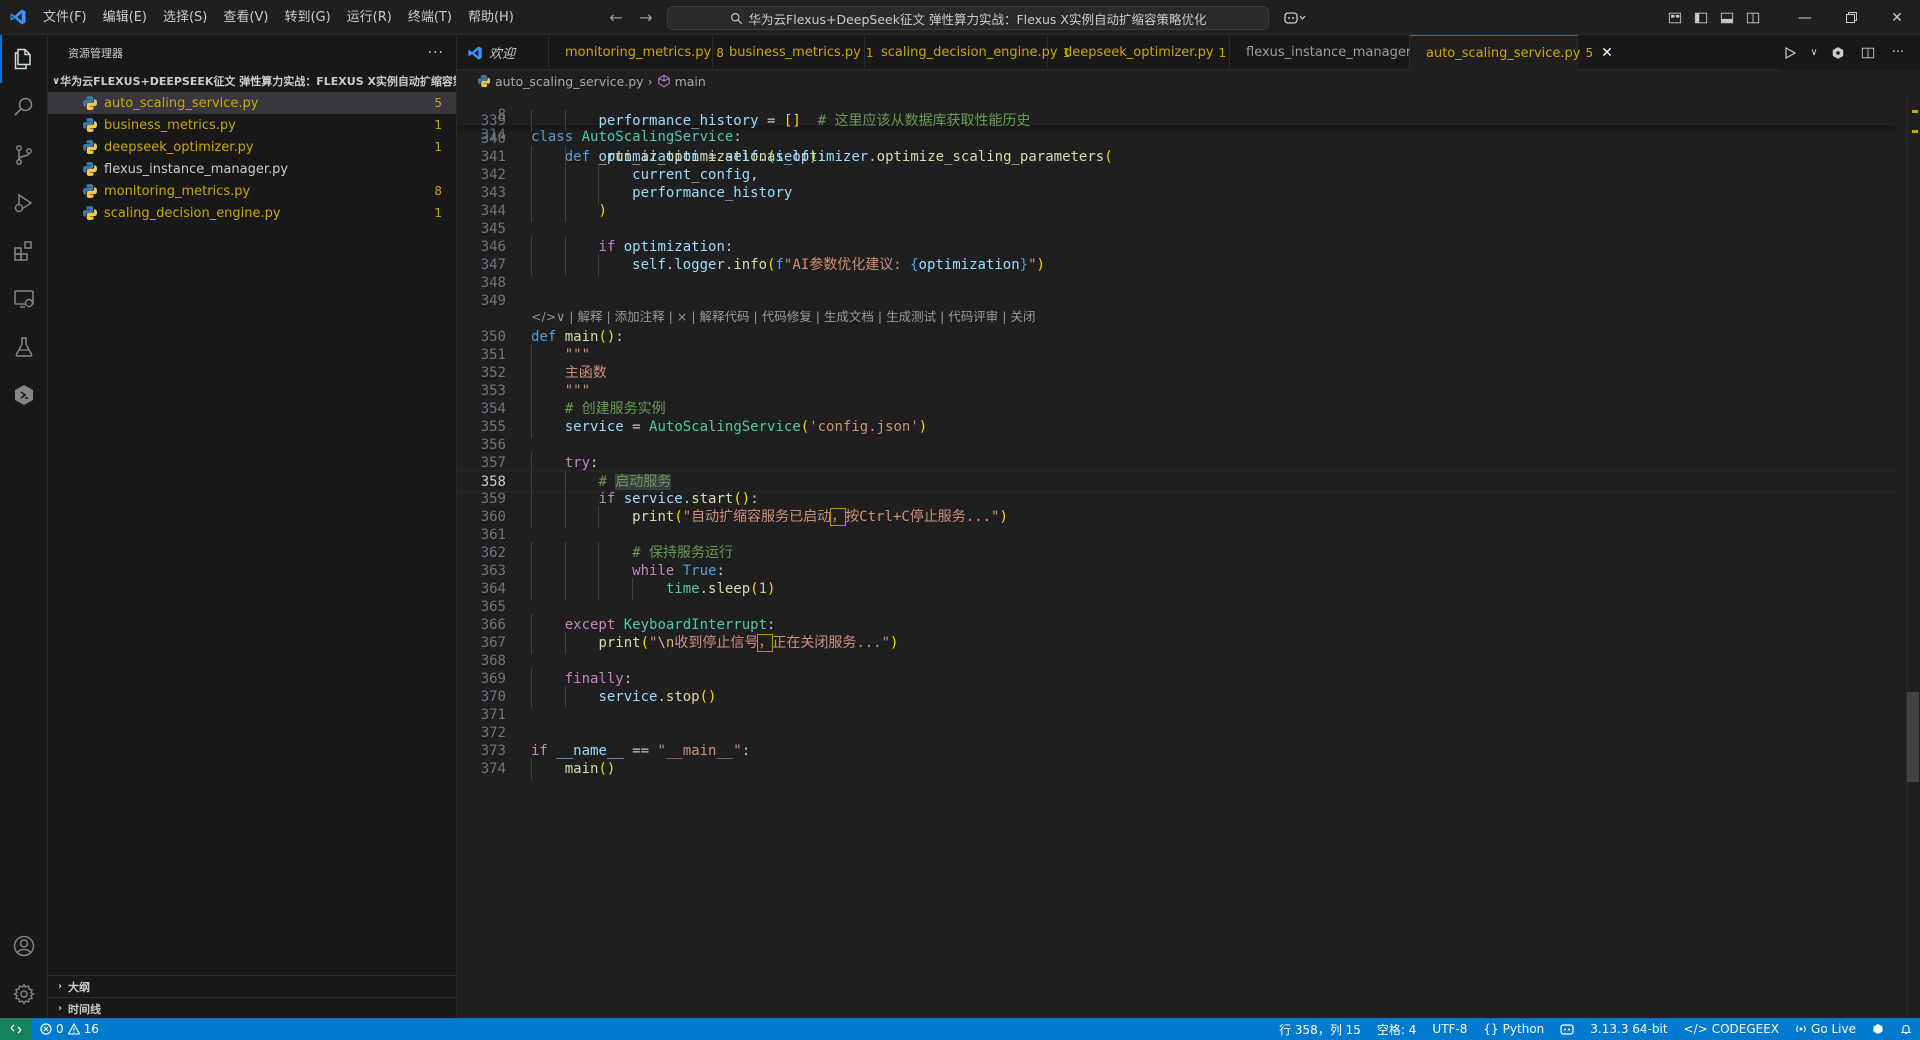  Describe the element at coordinates (1513, 1029) in the screenshot. I see `language-mode: {} Python` at that location.